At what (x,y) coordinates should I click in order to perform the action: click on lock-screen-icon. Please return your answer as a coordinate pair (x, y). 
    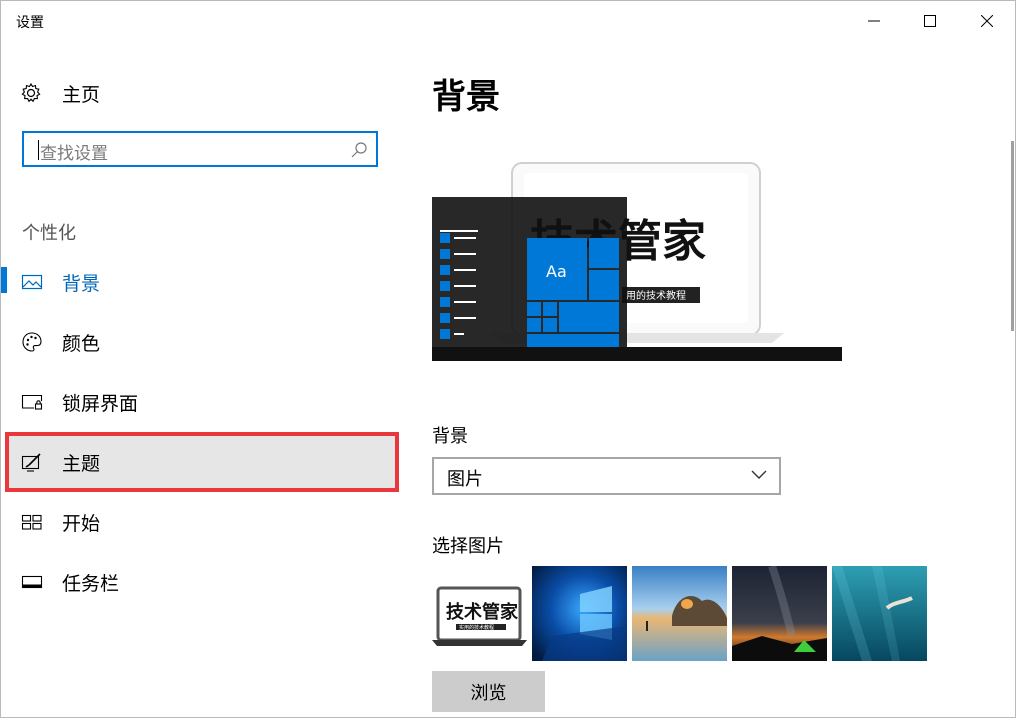
    Looking at the image, I should click on (32, 402).